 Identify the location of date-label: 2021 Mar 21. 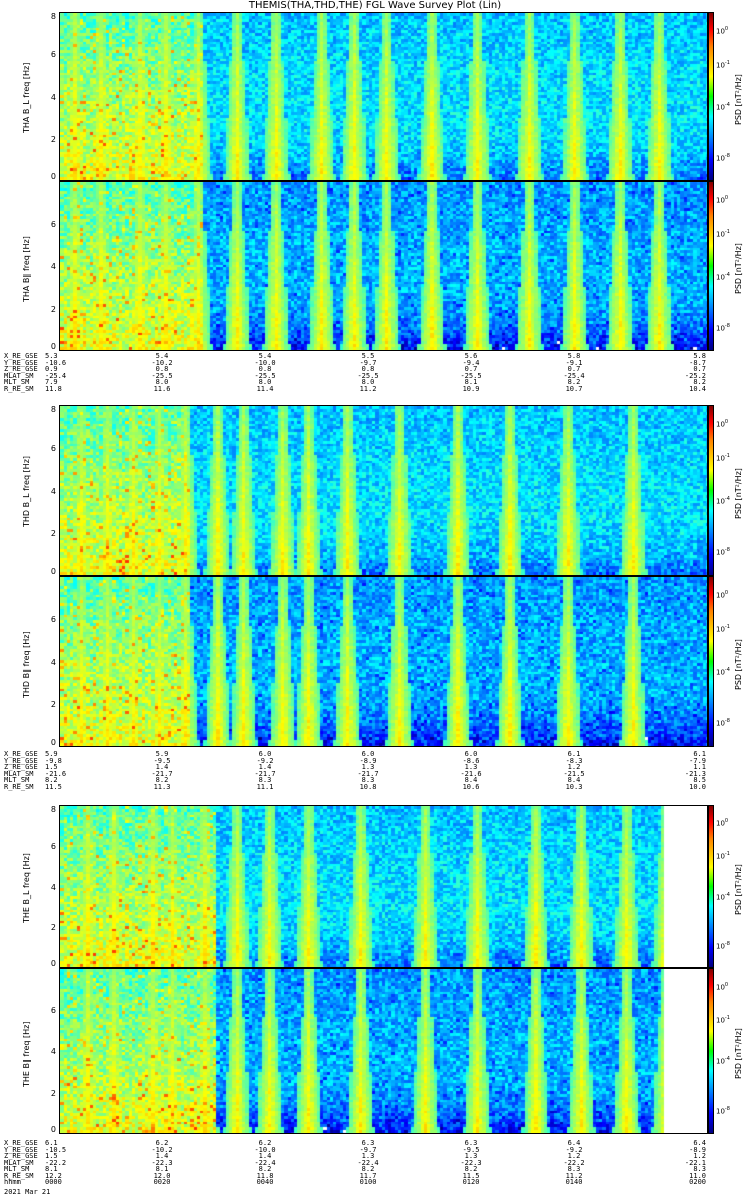
(27, 1192).